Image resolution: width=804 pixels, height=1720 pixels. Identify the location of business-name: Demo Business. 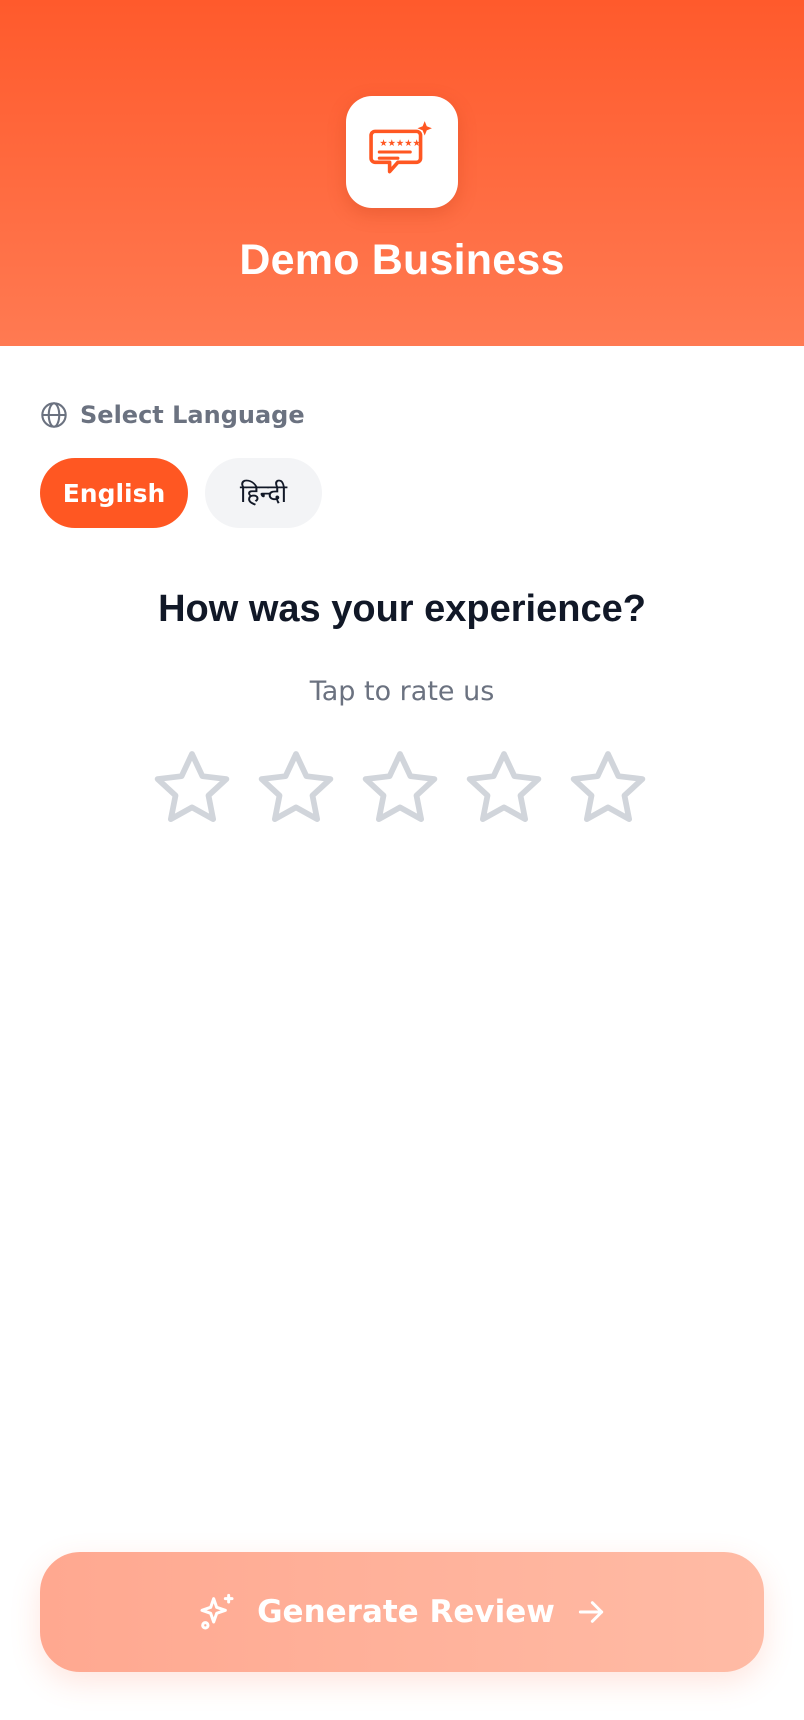
(402, 260).